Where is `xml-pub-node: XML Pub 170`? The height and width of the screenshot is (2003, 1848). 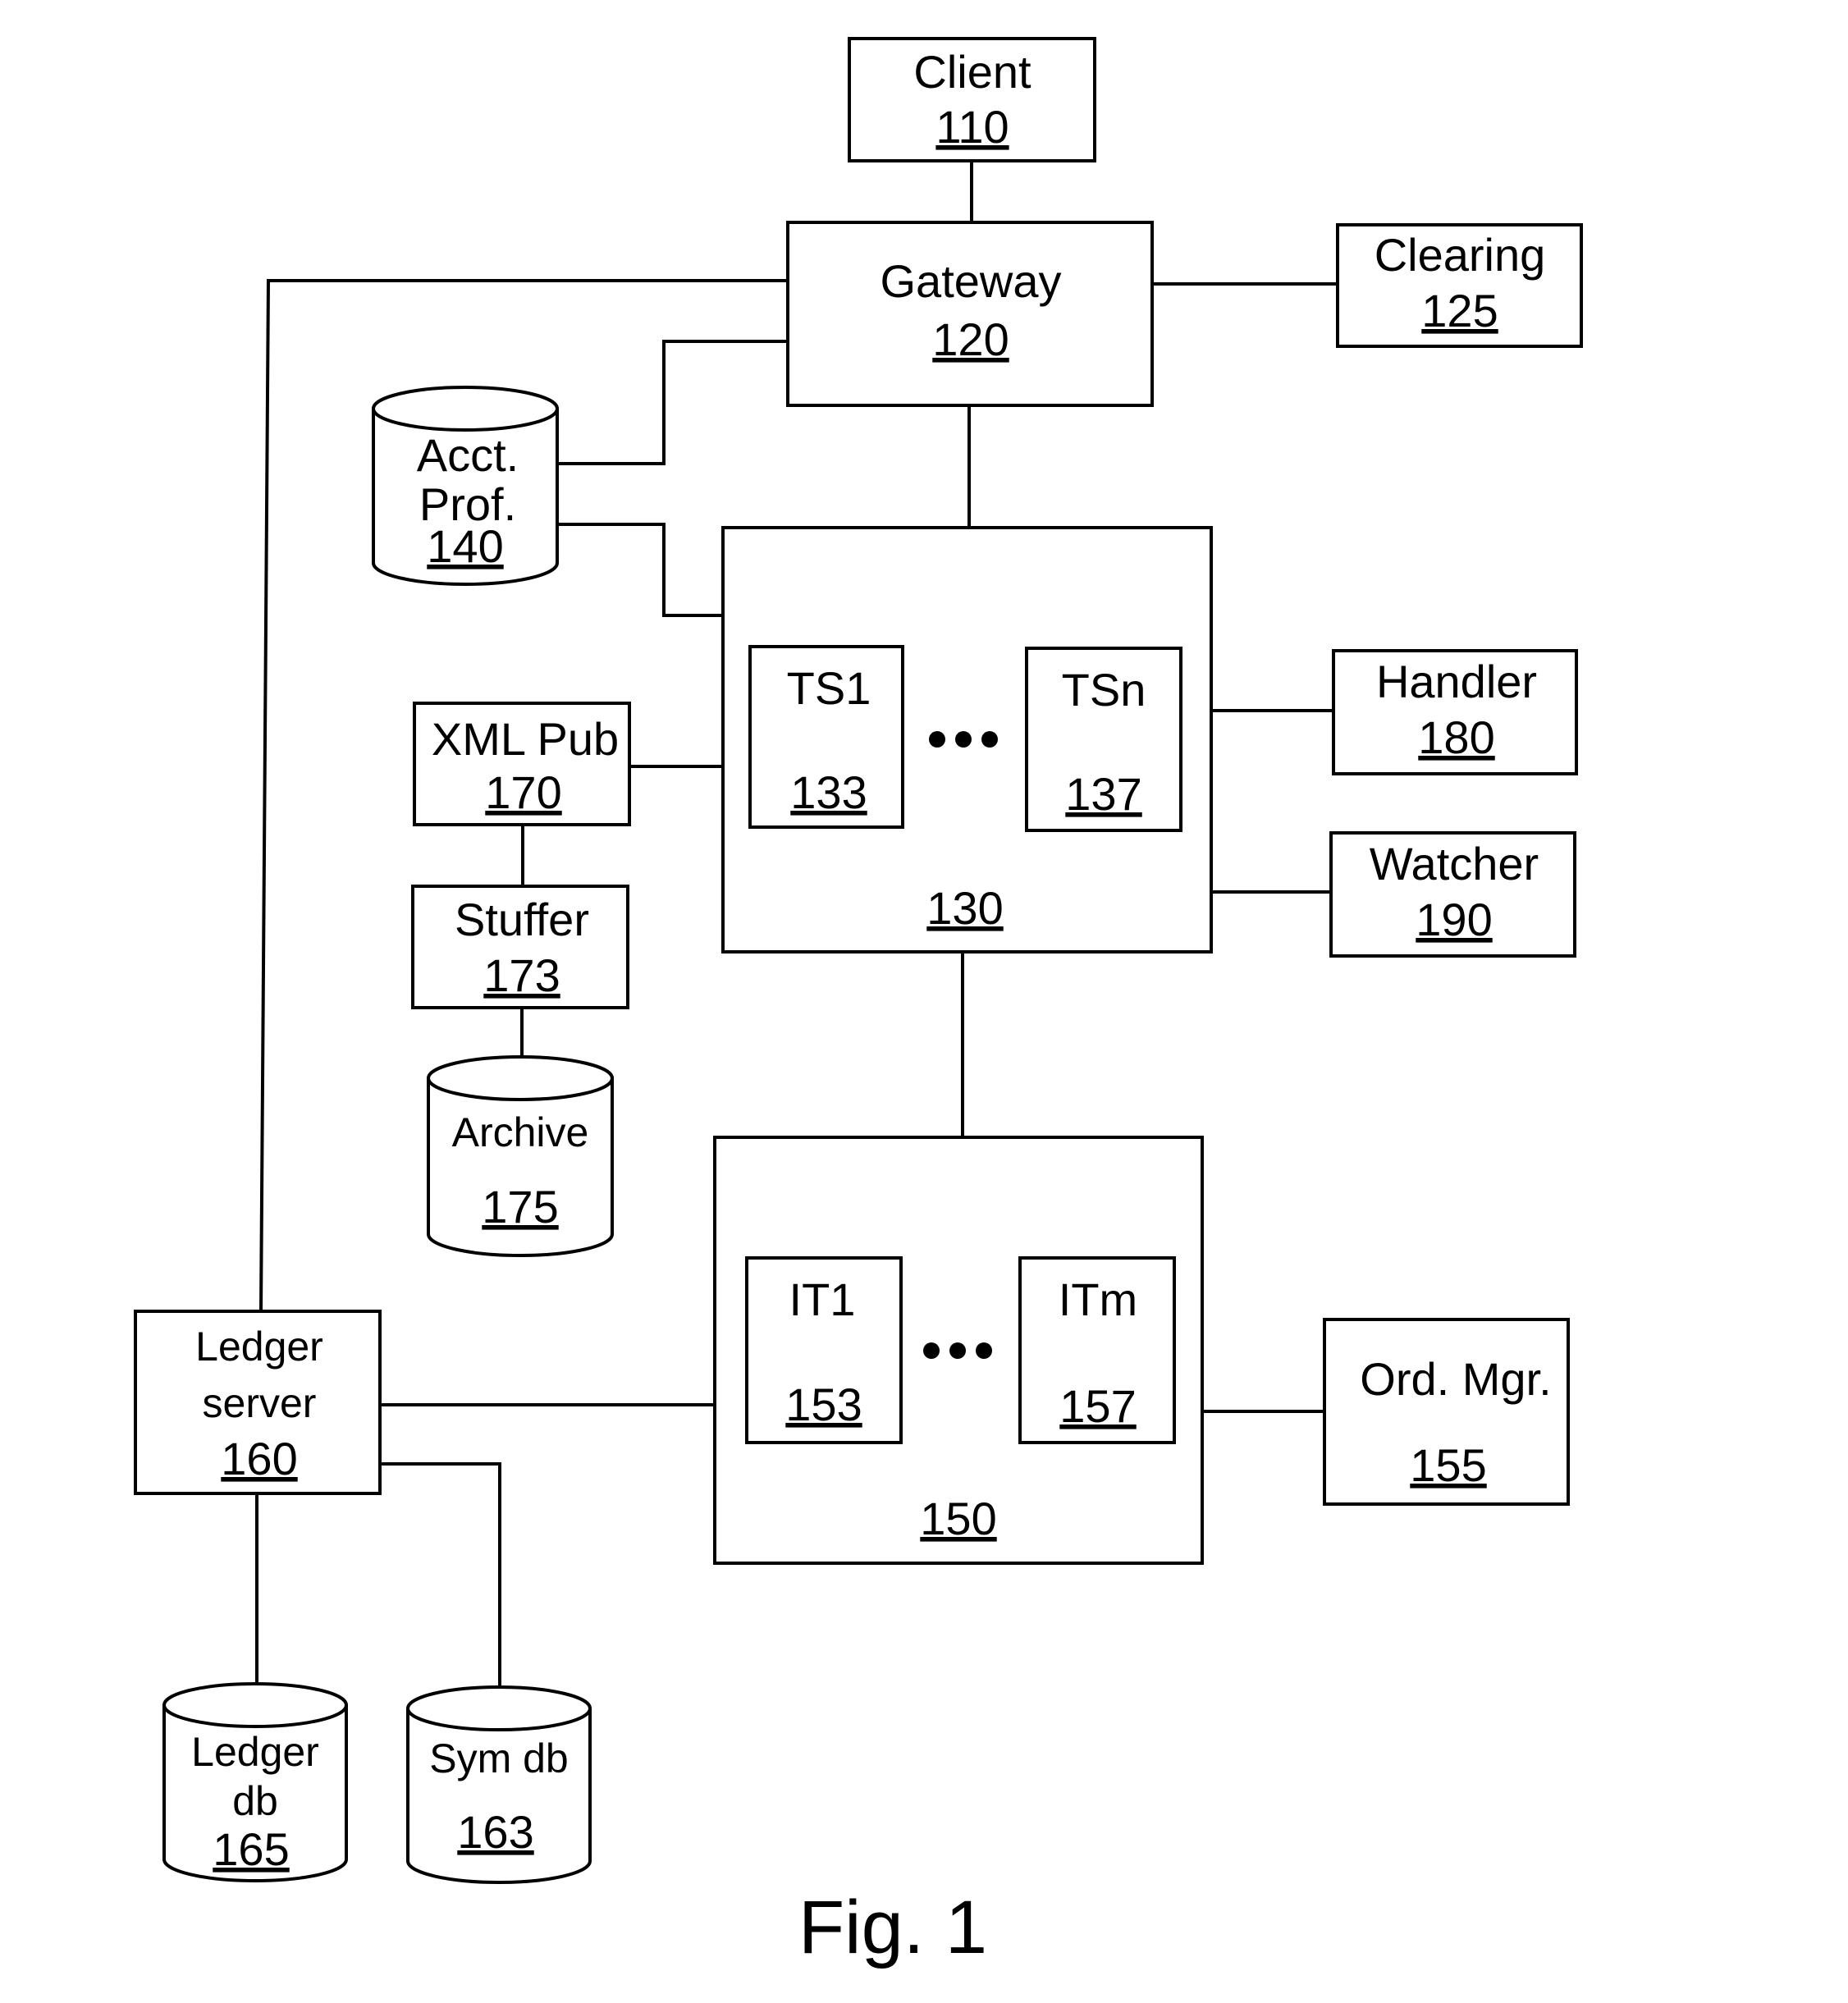 xml-pub-node: XML Pub 170 is located at coordinates (522, 764).